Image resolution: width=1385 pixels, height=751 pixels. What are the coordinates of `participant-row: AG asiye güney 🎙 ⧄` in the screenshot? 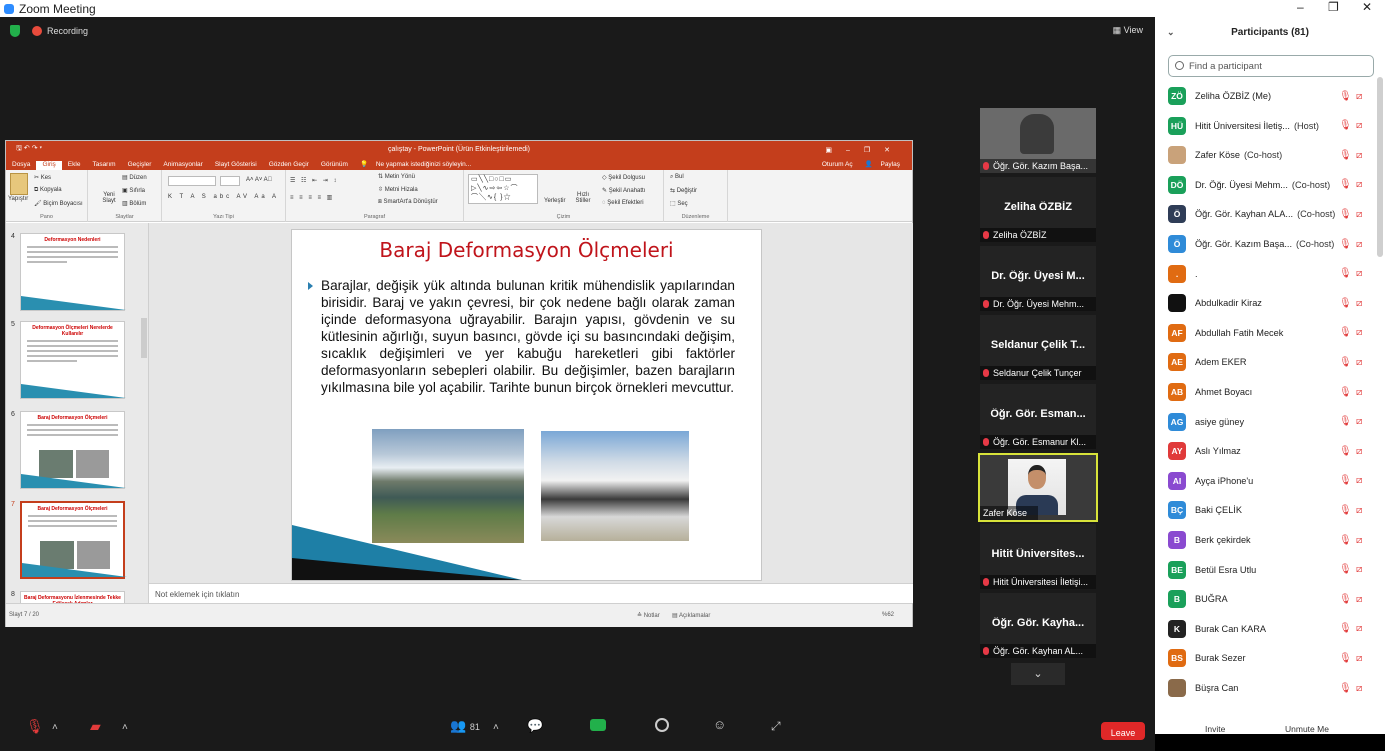 It's located at (1266, 422).